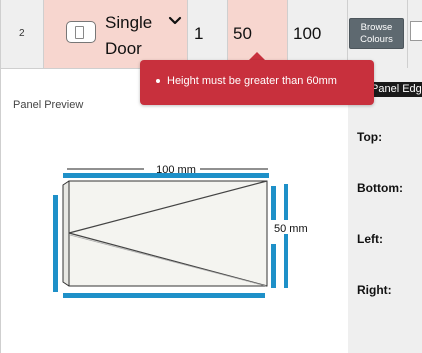 The height and width of the screenshot is (353, 422). I want to click on row-select-cell, so click(415, 34).